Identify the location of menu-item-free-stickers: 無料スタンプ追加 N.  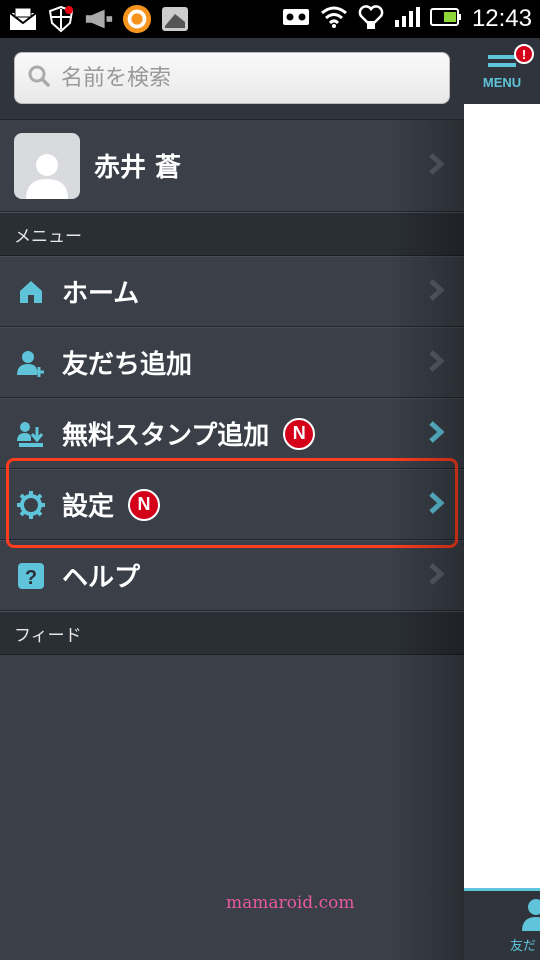
(232, 433).